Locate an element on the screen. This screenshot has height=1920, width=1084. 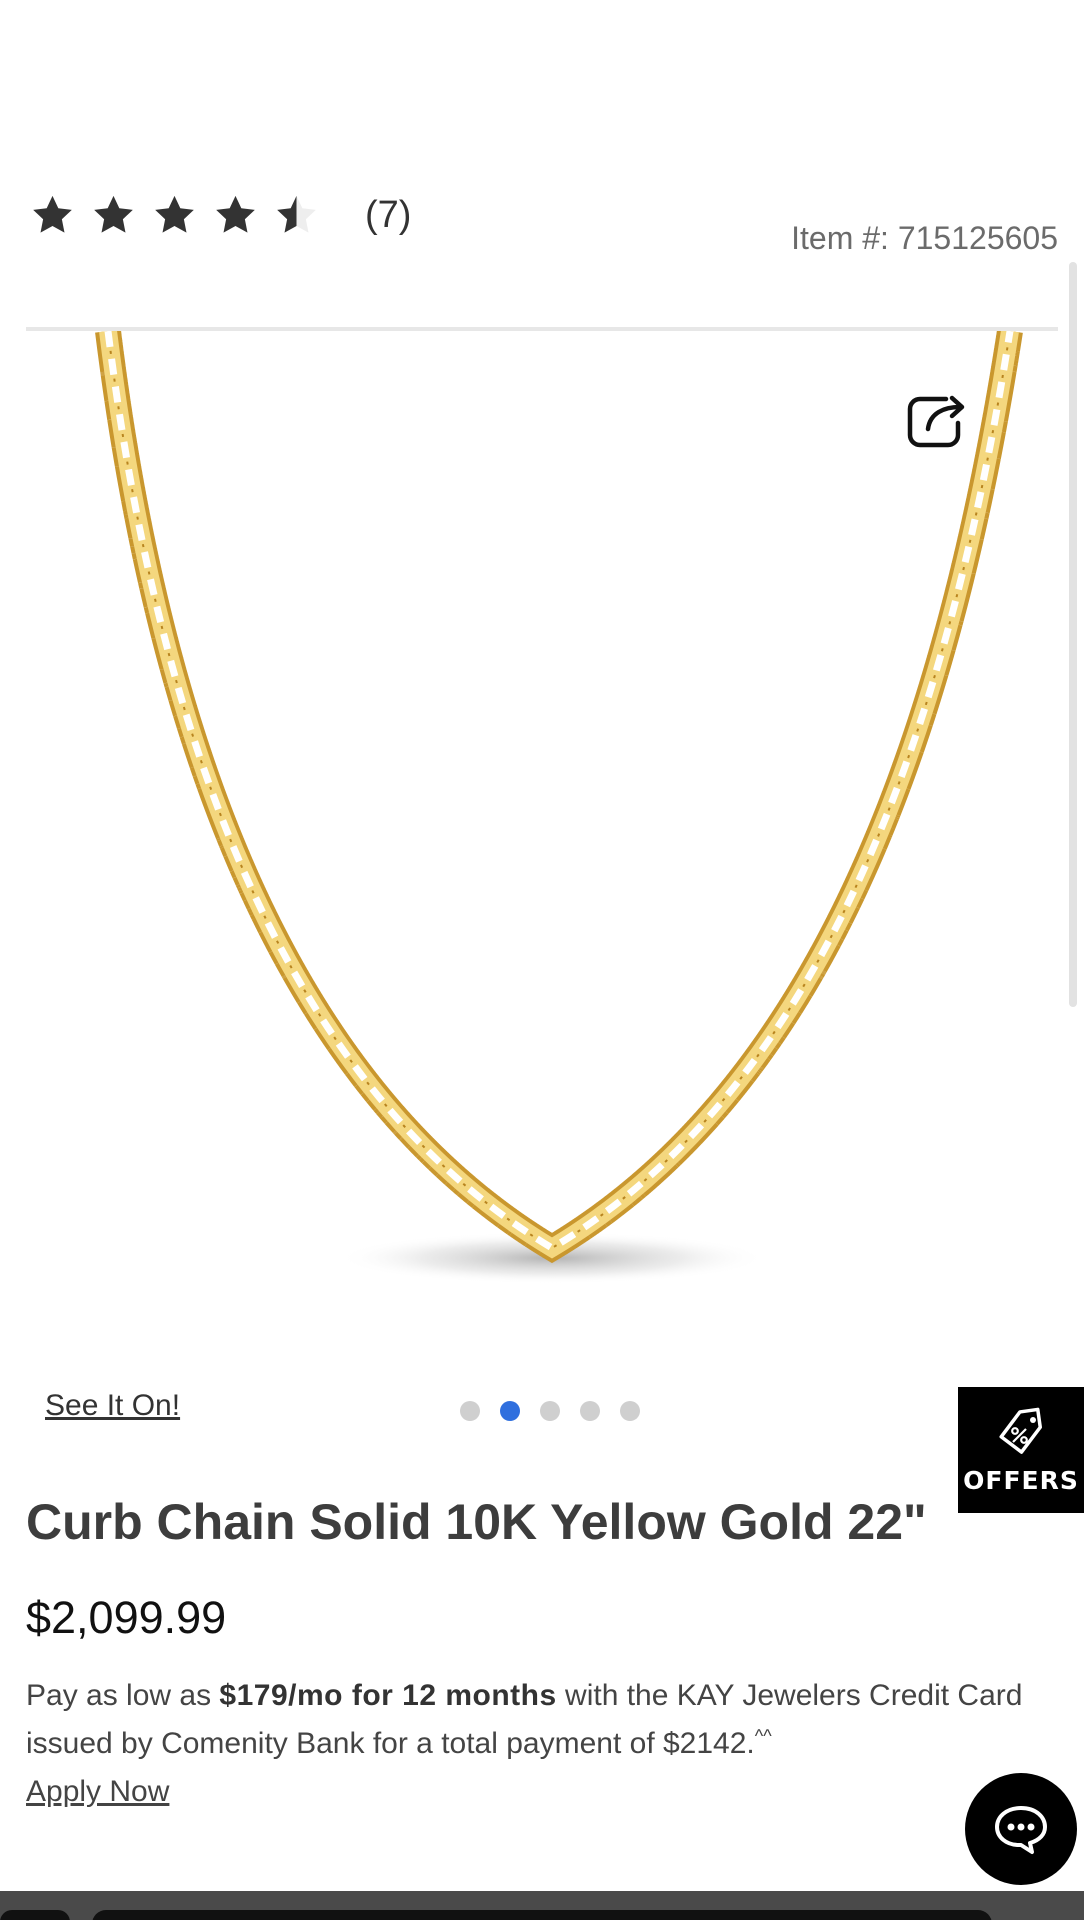
carousel-dots is located at coordinates (550, 1411).